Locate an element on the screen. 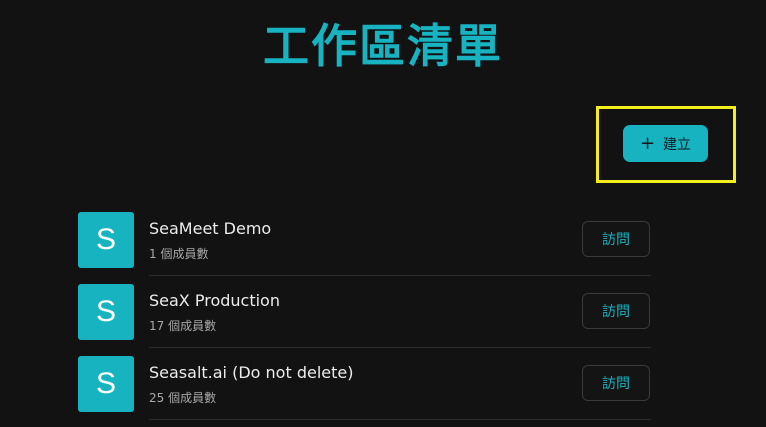  create-workspace-button: + 建立 is located at coordinates (665, 143).